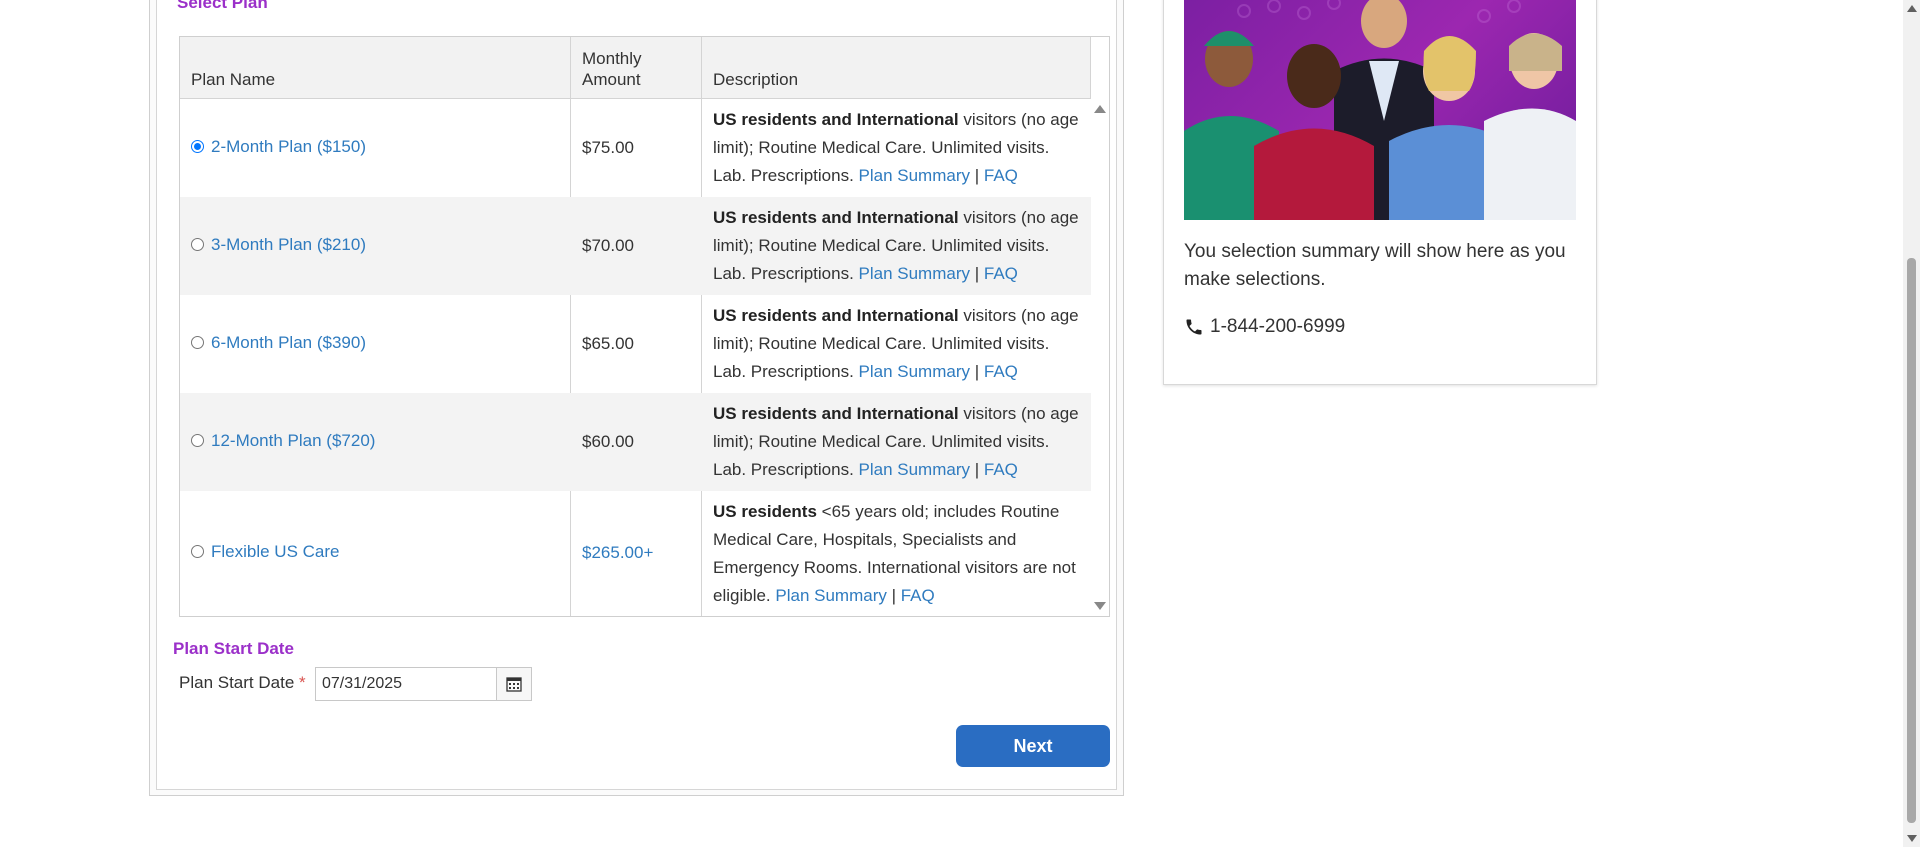  What do you see at coordinates (1100, 606) in the screenshot?
I see `table-scroll-down-arrow` at bounding box center [1100, 606].